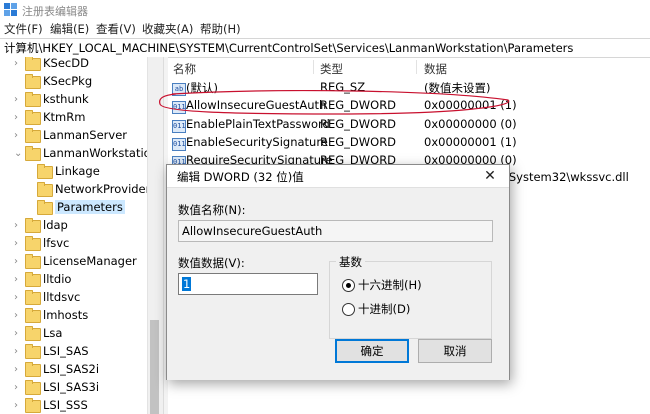 This screenshot has width=650, height=414. What do you see at coordinates (75, 334) in the screenshot?
I see `tree-item-lsa: › Lsa` at bounding box center [75, 334].